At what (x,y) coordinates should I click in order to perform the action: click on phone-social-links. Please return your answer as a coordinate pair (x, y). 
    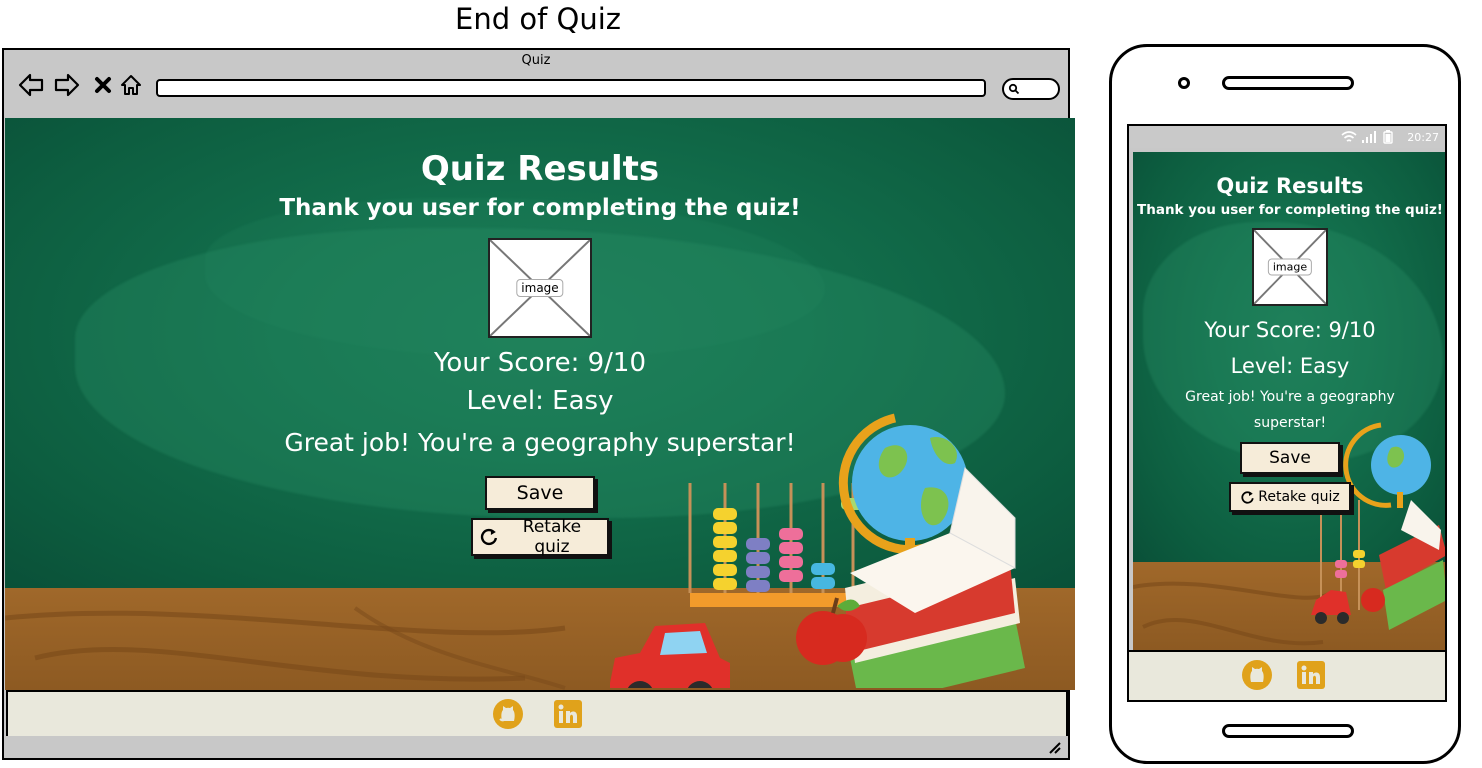
    Looking at the image, I should click on (1284, 675).